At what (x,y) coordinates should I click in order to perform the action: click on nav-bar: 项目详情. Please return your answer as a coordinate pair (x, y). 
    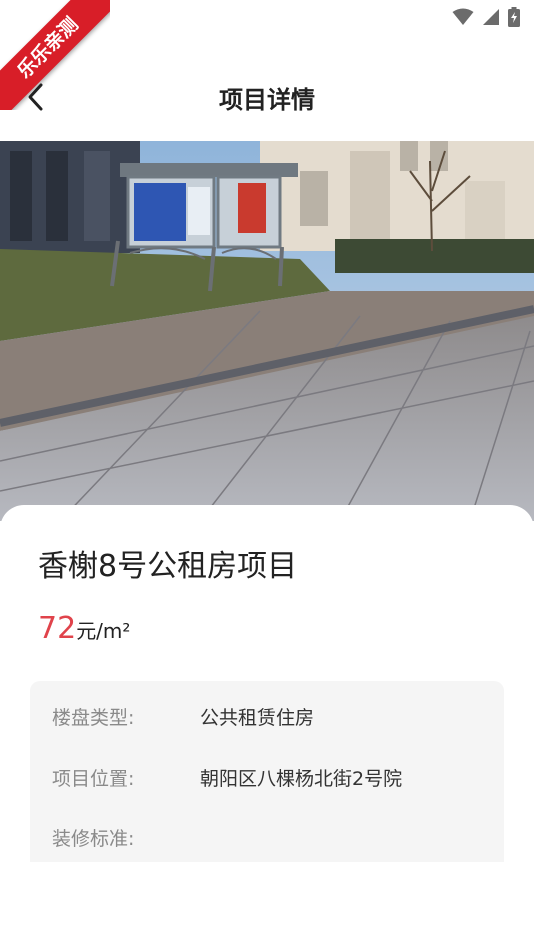
    Looking at the image, I should click on (267, 98).